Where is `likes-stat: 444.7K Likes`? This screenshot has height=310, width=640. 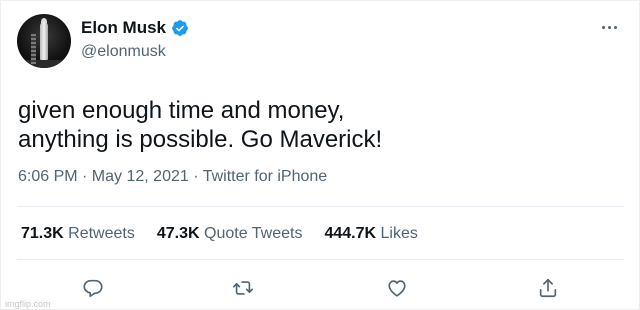
likes-stat: 444.7K Likes is located at coordinates (370, 234).